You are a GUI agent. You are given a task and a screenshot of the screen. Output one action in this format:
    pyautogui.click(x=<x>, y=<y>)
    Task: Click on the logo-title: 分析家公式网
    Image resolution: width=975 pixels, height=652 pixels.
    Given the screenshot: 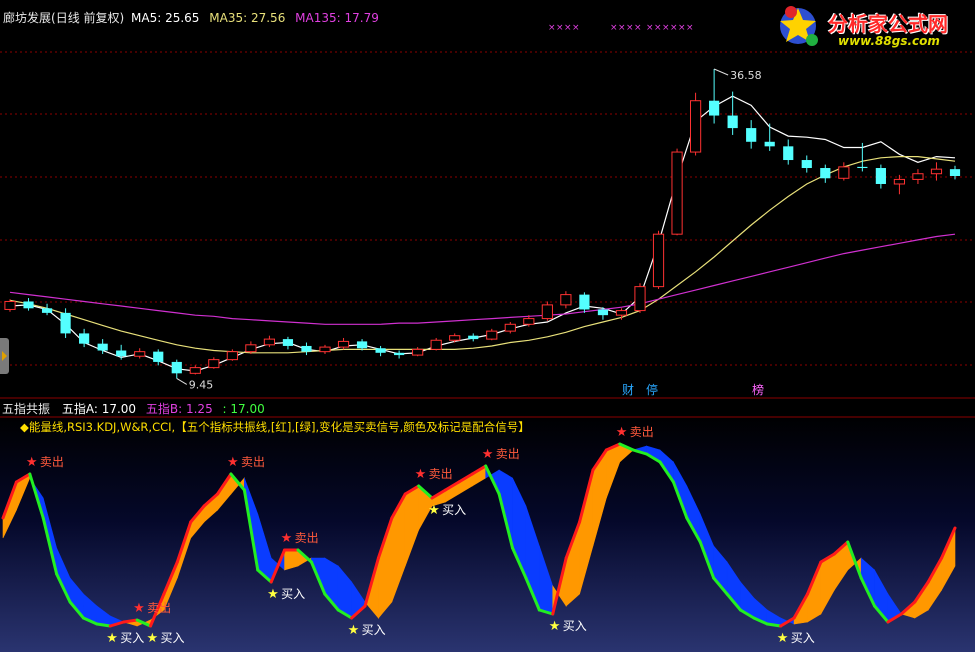 What is the action you would take?
    pyautogui.click(x=888, y=24)
    